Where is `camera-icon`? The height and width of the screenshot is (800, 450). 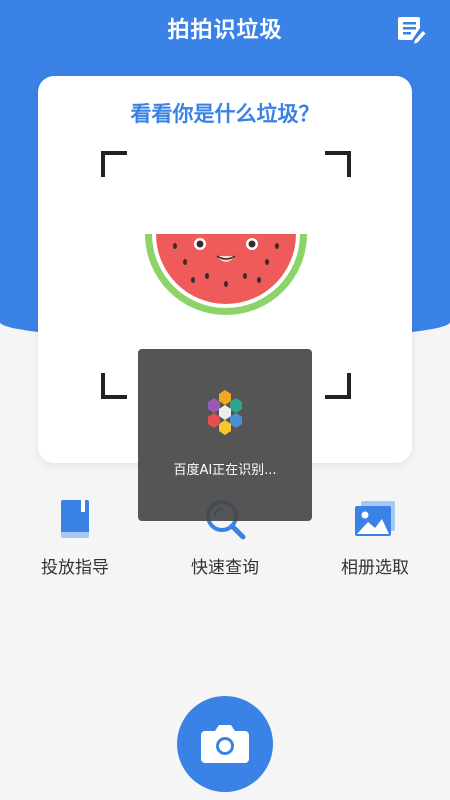
camera-icon is located at coordinates (225, 744).